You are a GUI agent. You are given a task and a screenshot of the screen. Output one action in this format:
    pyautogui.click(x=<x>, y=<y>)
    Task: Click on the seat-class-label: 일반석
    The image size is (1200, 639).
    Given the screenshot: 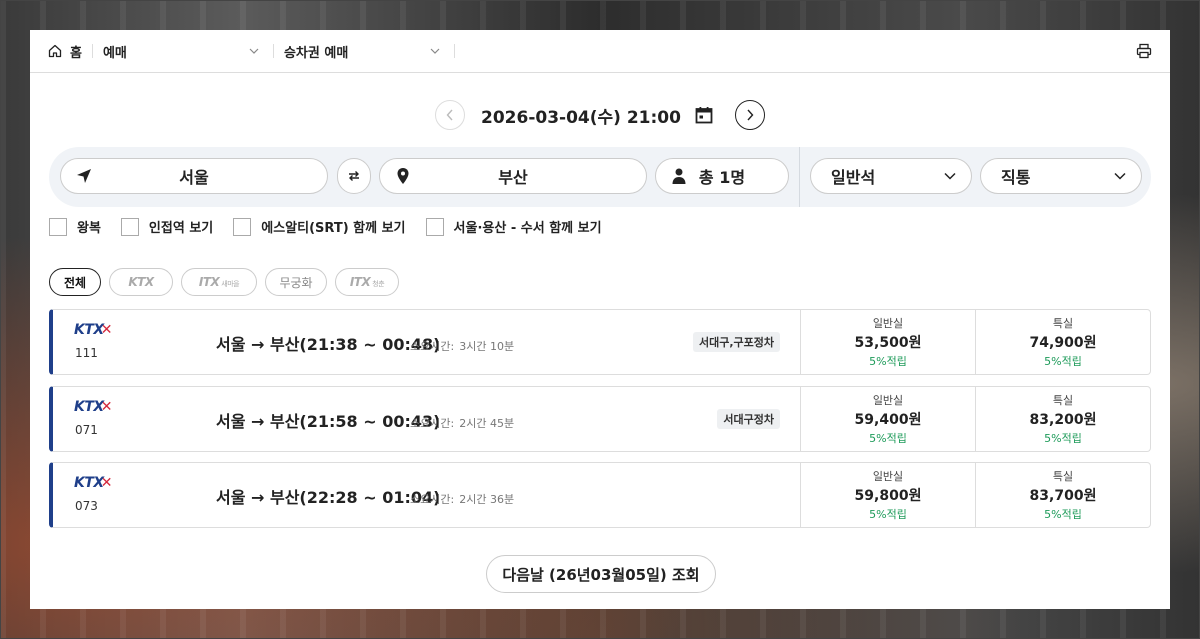 What is the action you would take?
    pyautogui.click(x=853, y=177)
    